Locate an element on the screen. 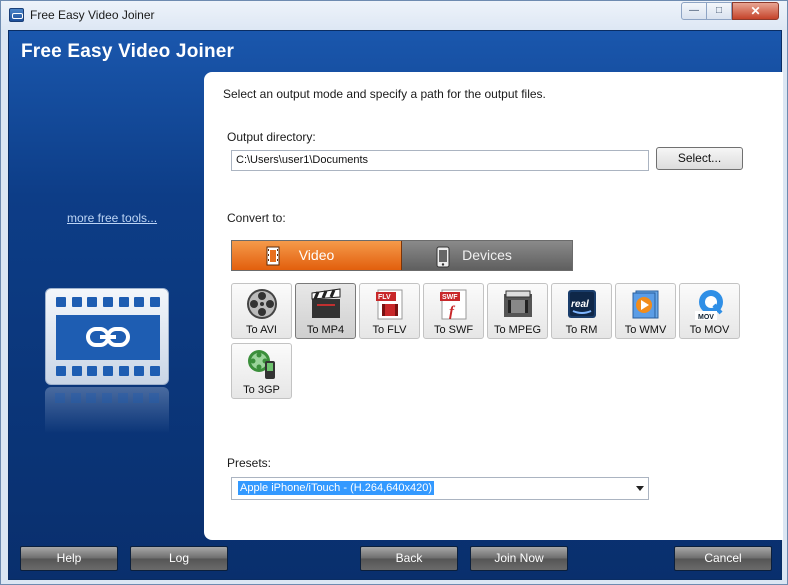 Image resolution: width=788 pixels, height=585 pixels. tab-devices: Devices is located at coordinates (487, 255).